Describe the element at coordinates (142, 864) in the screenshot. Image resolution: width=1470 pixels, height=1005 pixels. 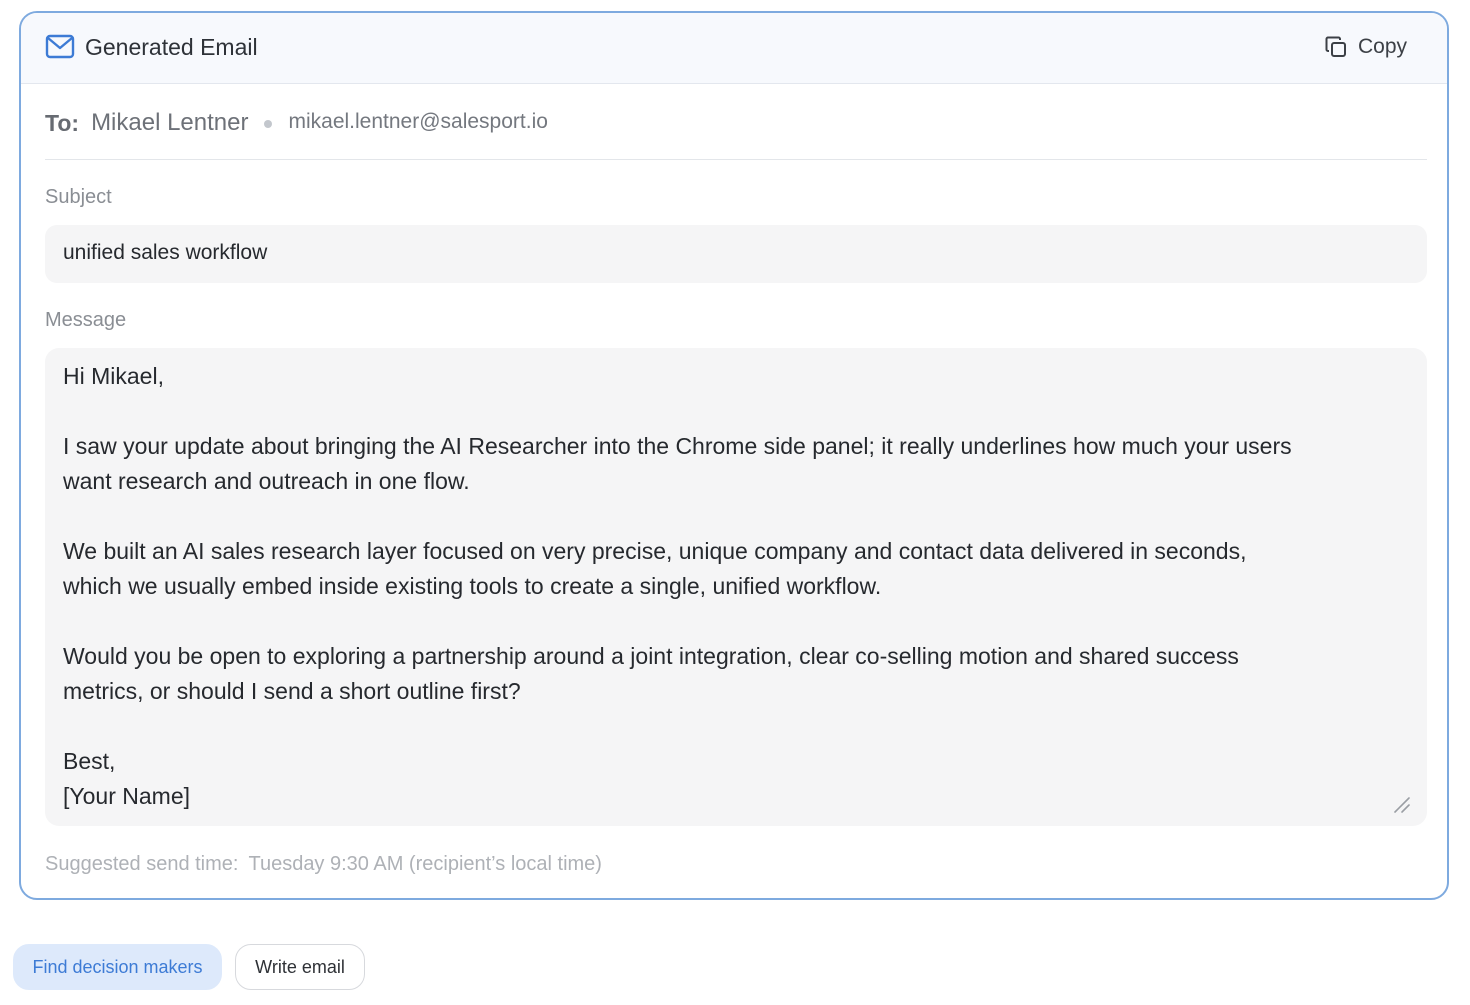
I see `send-time-label: Suggested send time:` at that location.